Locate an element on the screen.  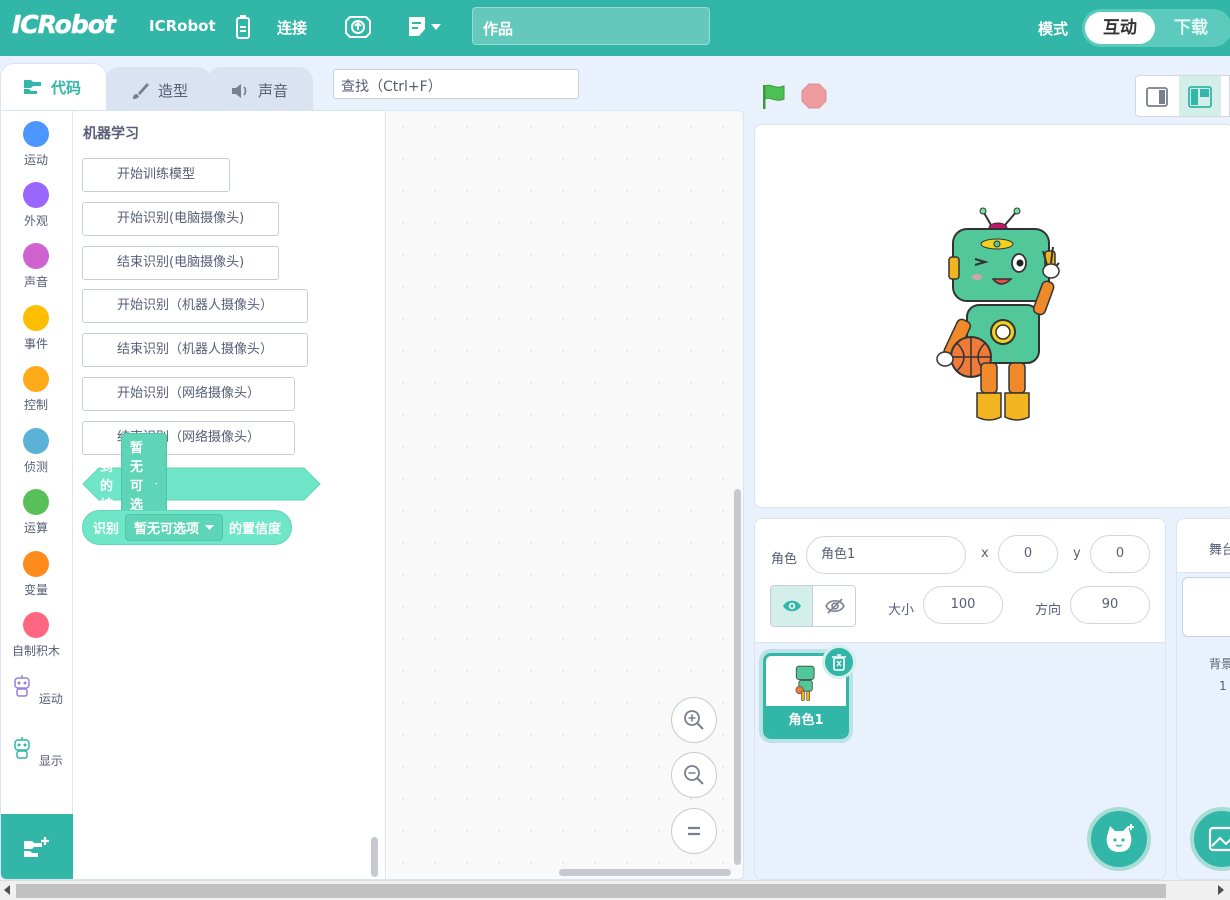
sprite-name-input: 角色1 is located at coordinates (886, 555).